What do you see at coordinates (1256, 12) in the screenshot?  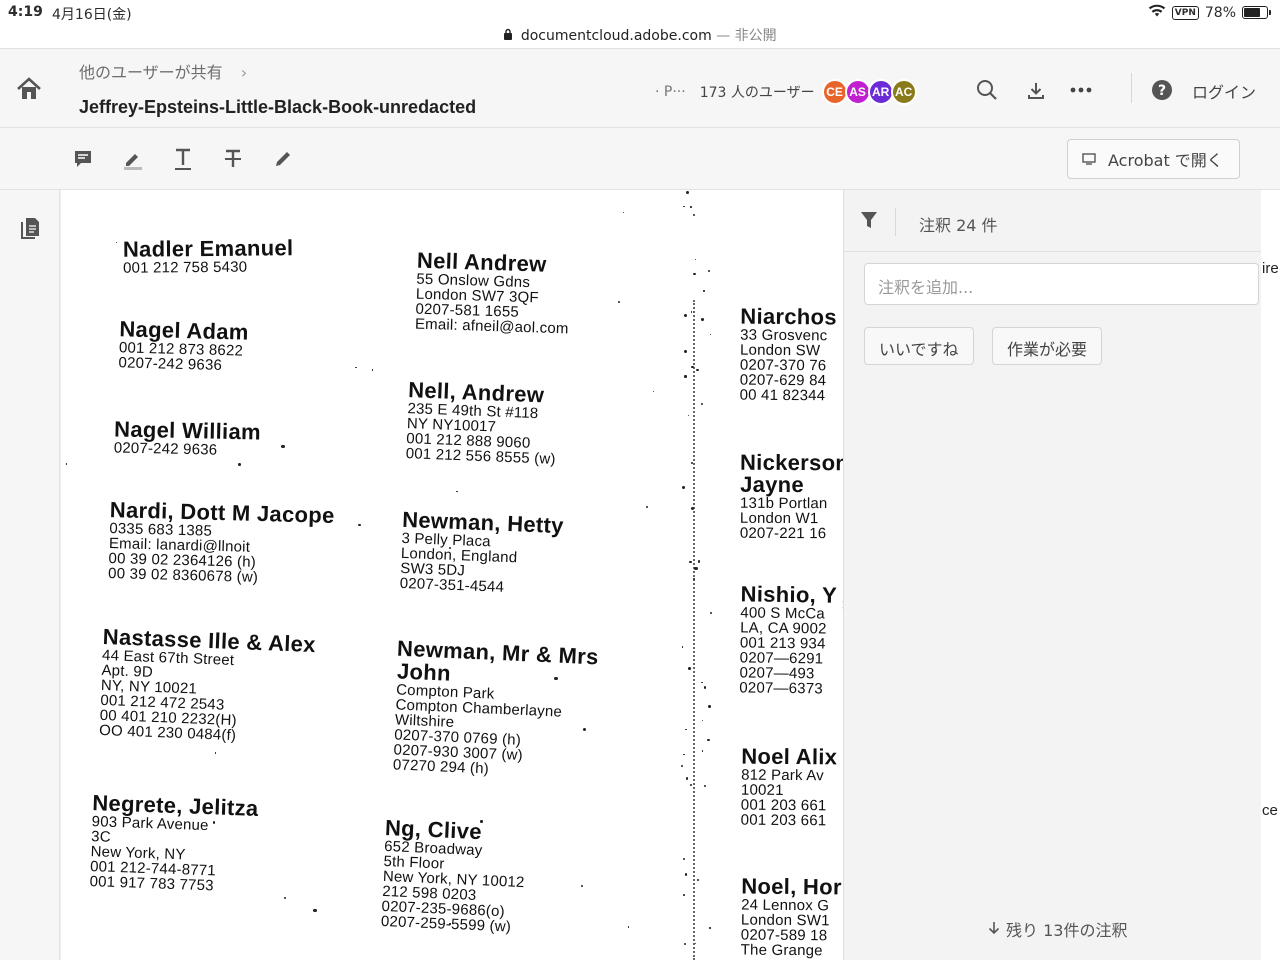 I see `battery-icon` at bounding box center [1256, 12].